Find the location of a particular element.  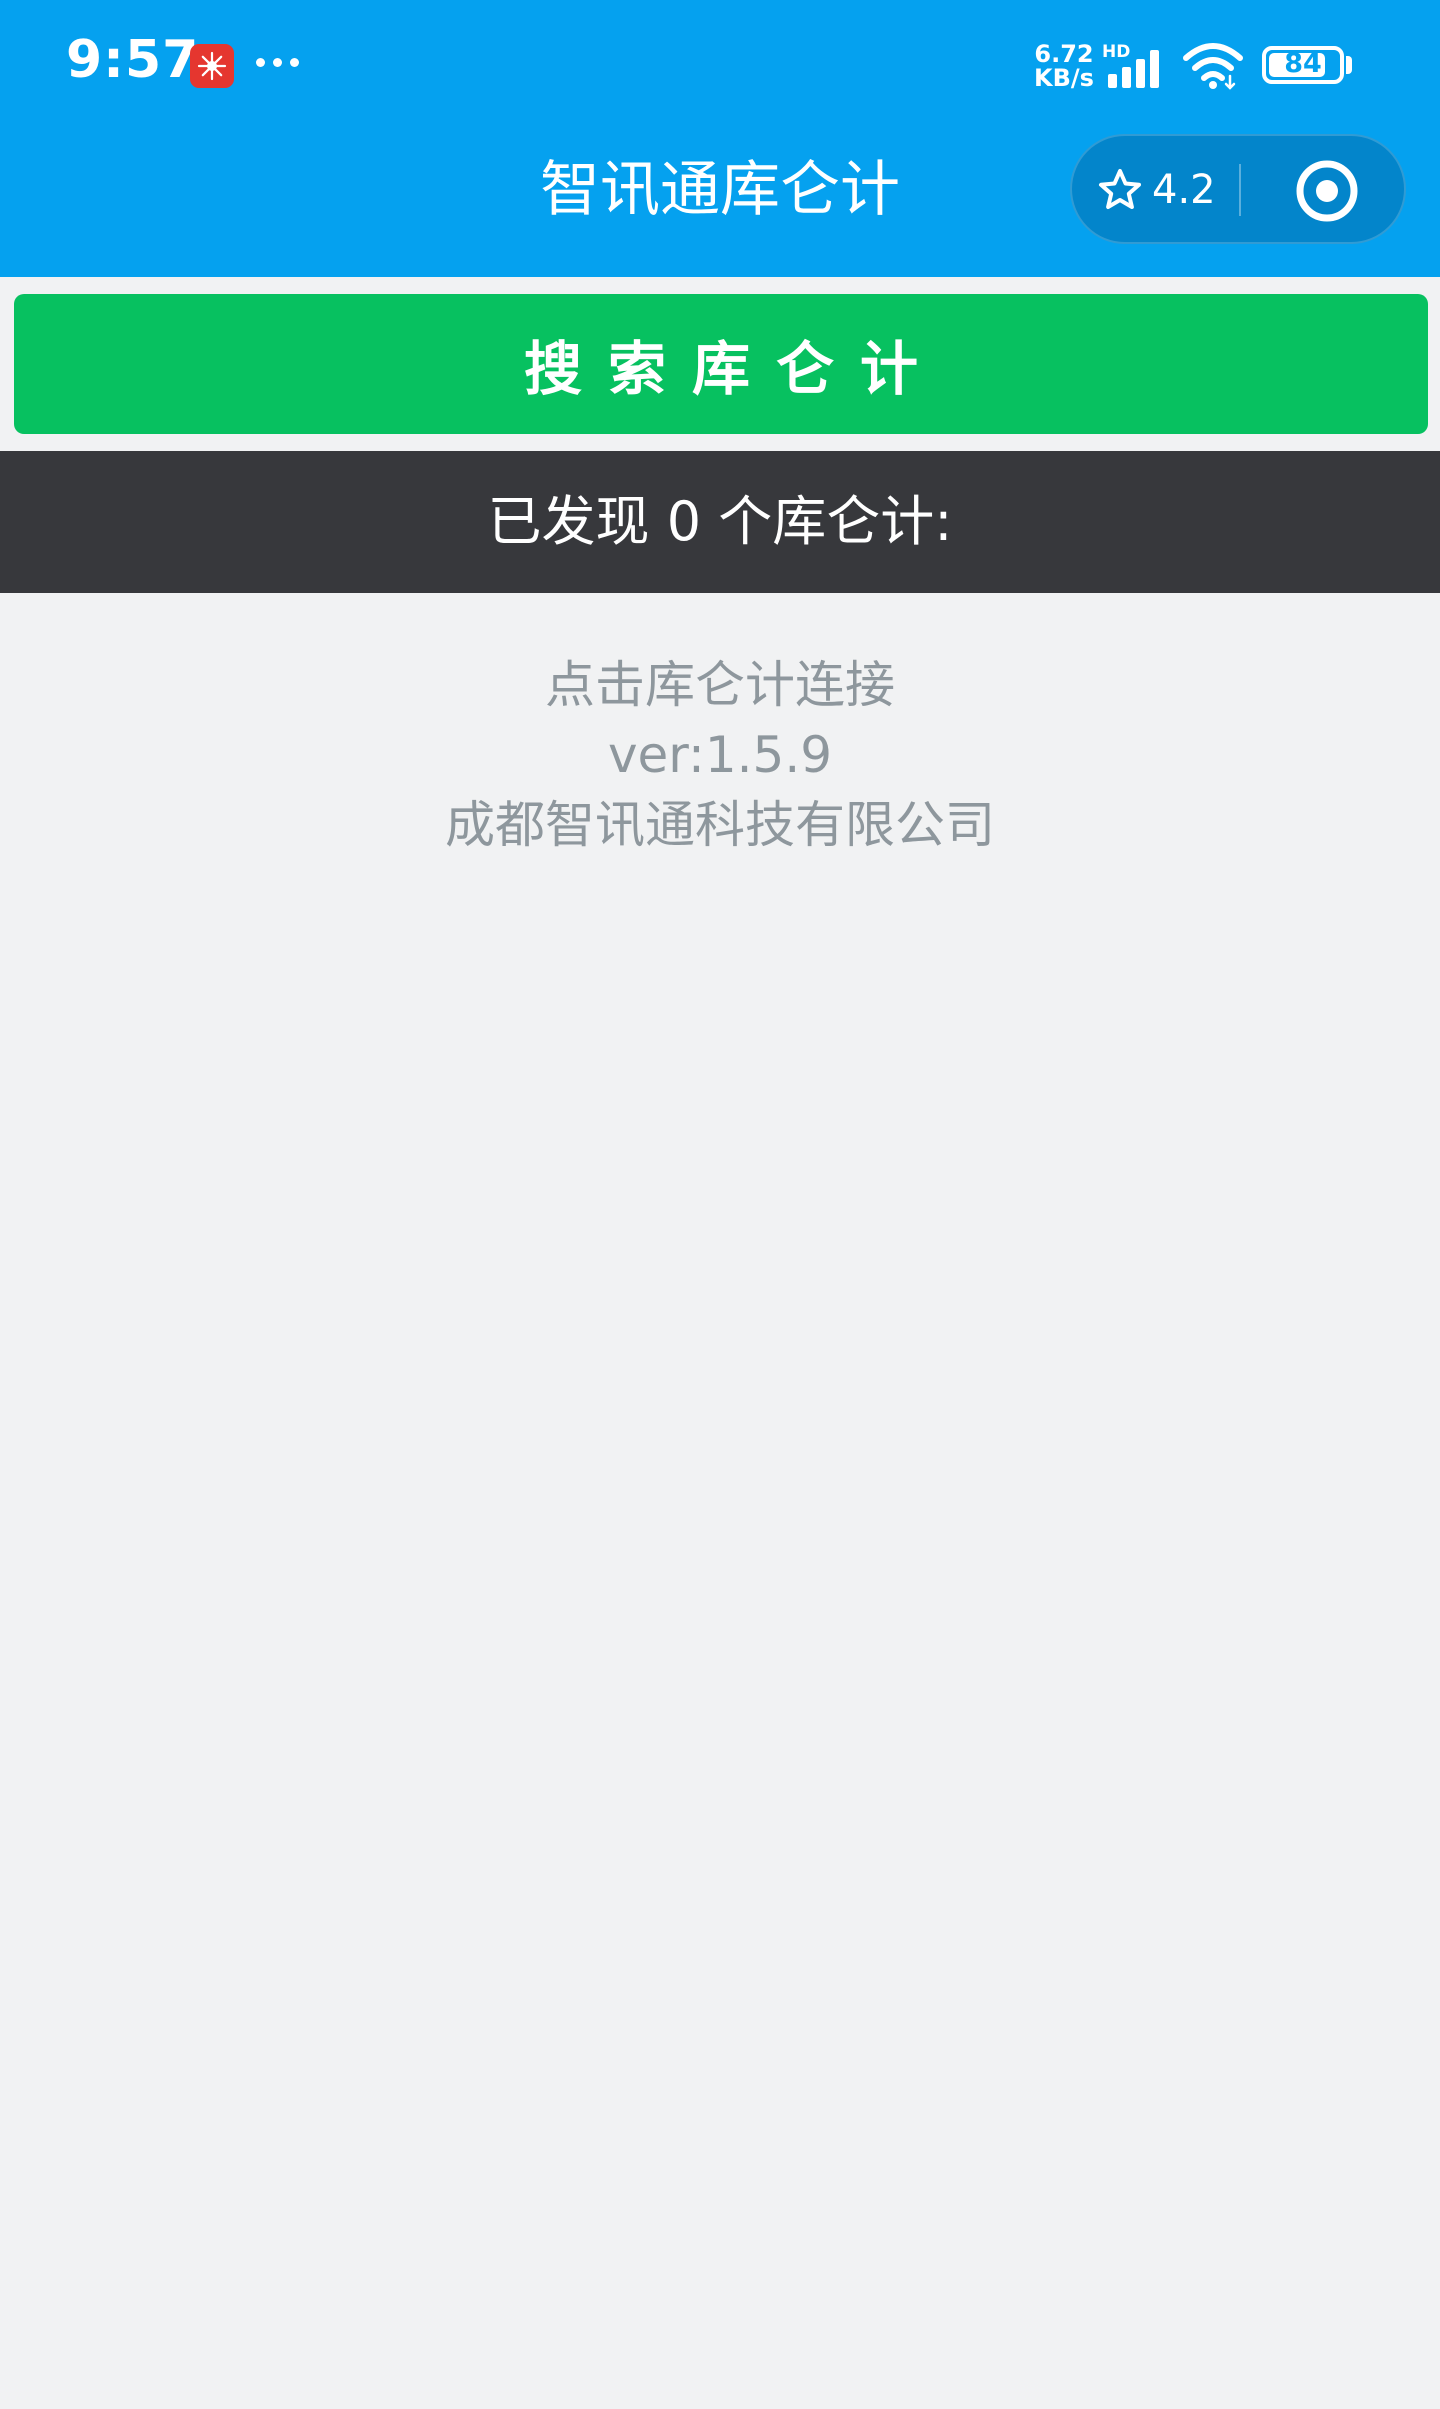

found-count-bar: 已发现 0 个库仑计: is located at coordinates (720, 522).